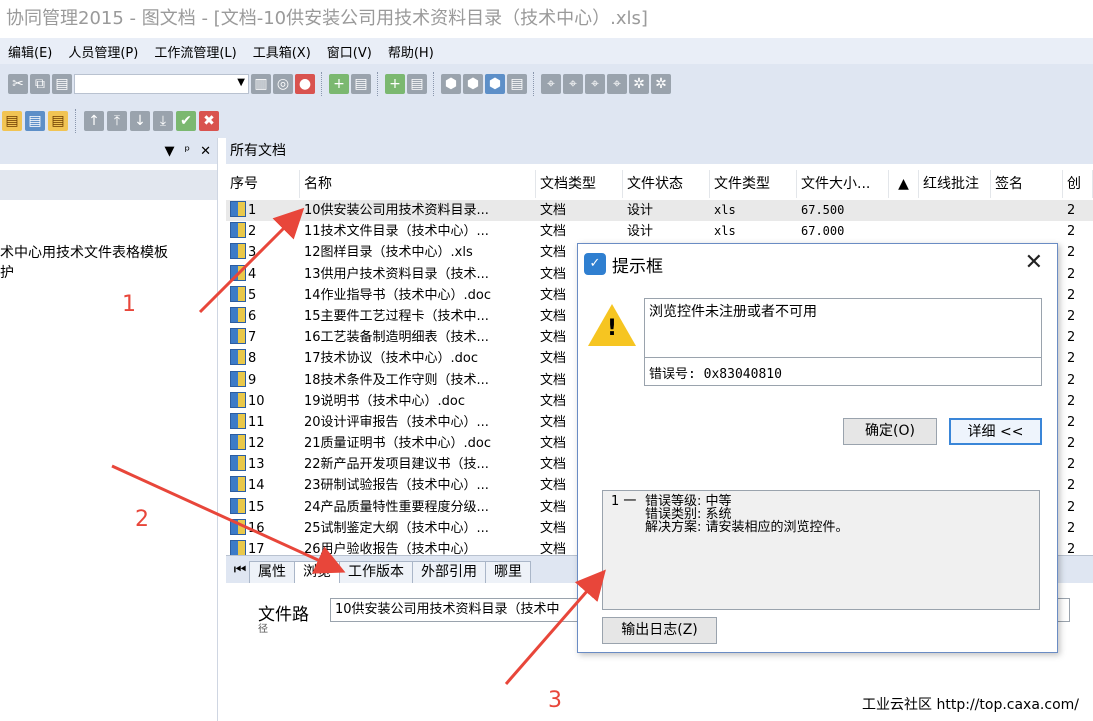 Image resolution: width=1093 pixels, height=721 pixels. What do you see at coordinates (451, 84) in the screenshot?
I see `flow-icon: ⬢` at bounding box center [451, 84].